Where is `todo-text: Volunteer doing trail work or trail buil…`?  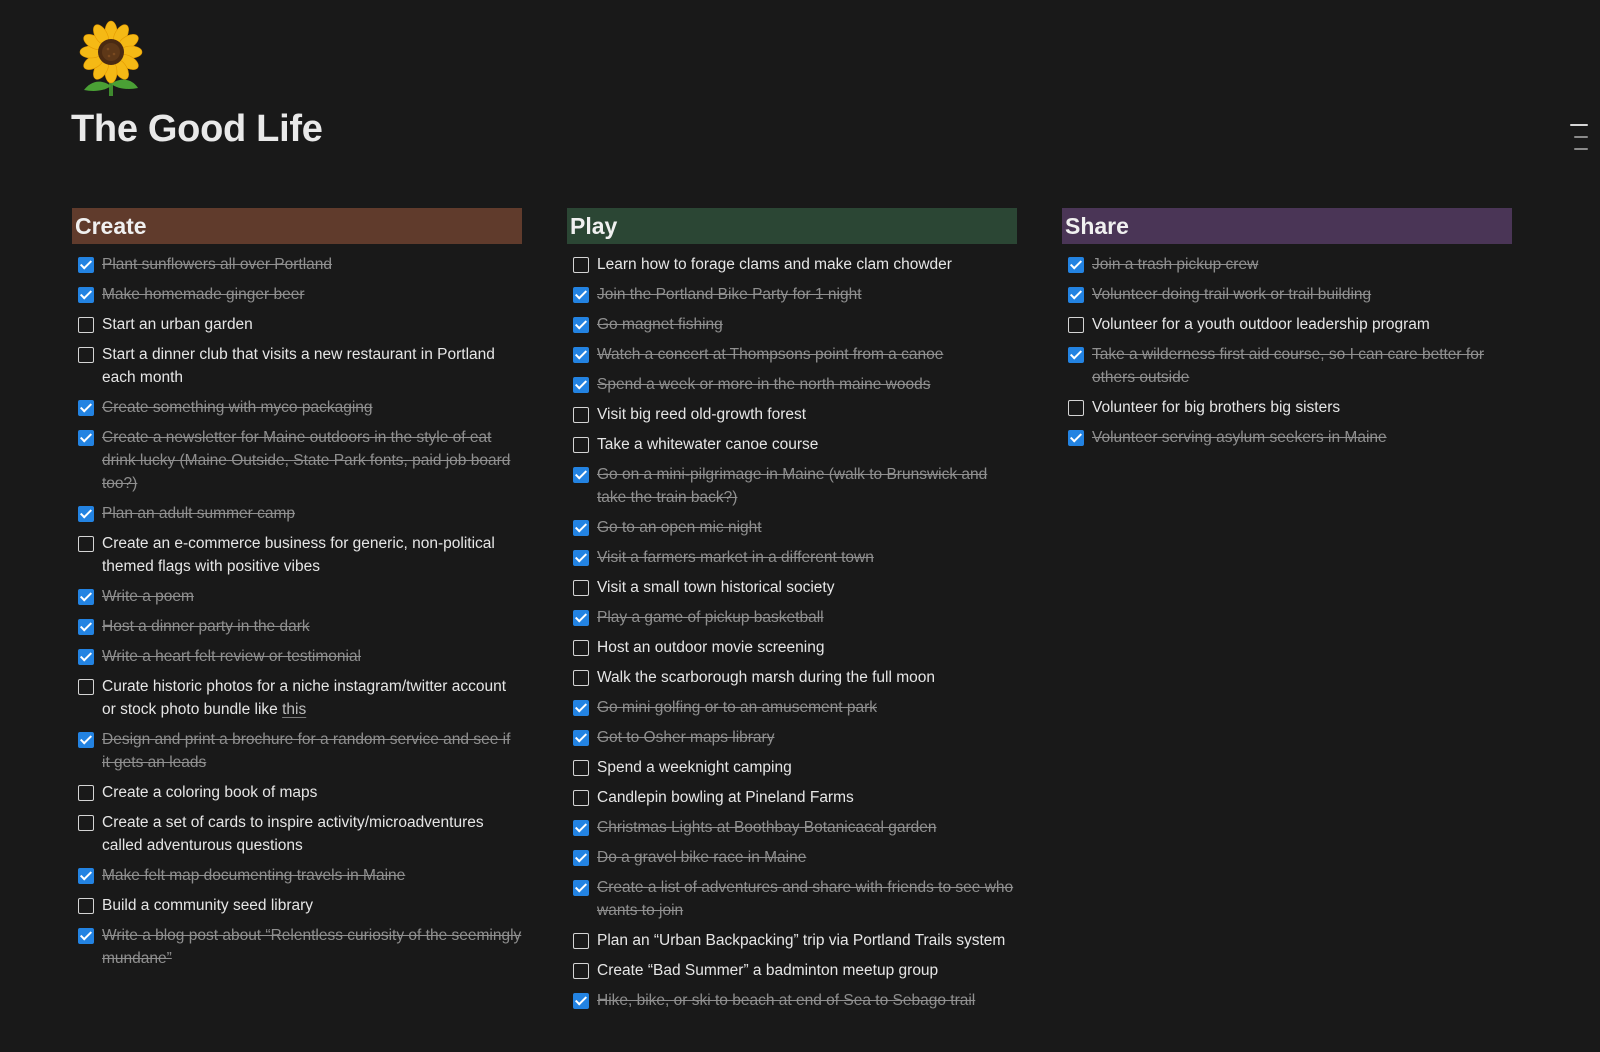 todo-text: Volunteer doing trail work or trail buil… is located at coordinates (1302, 294).